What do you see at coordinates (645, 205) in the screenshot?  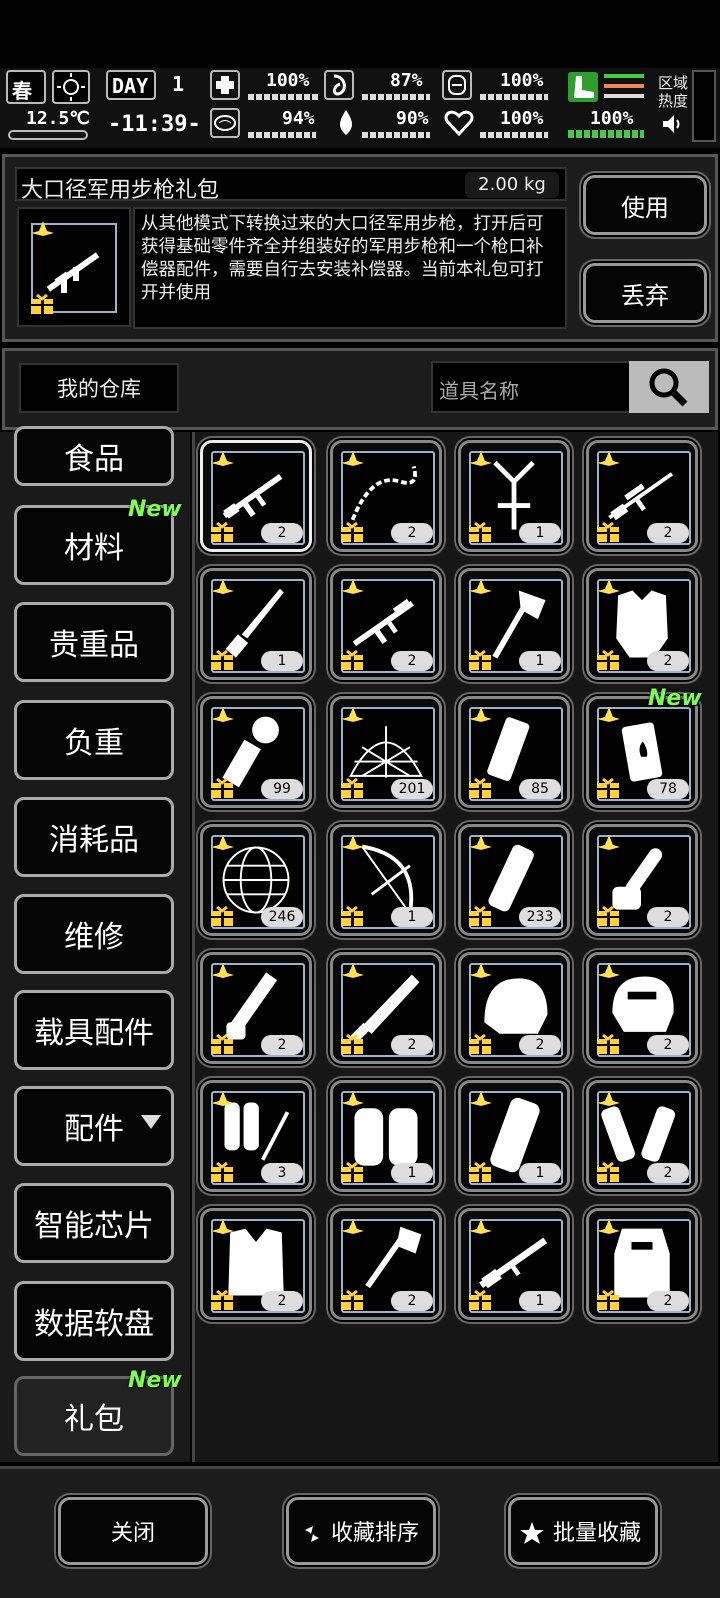 I see `use-button: 使用` at bounding box center [645, 205].